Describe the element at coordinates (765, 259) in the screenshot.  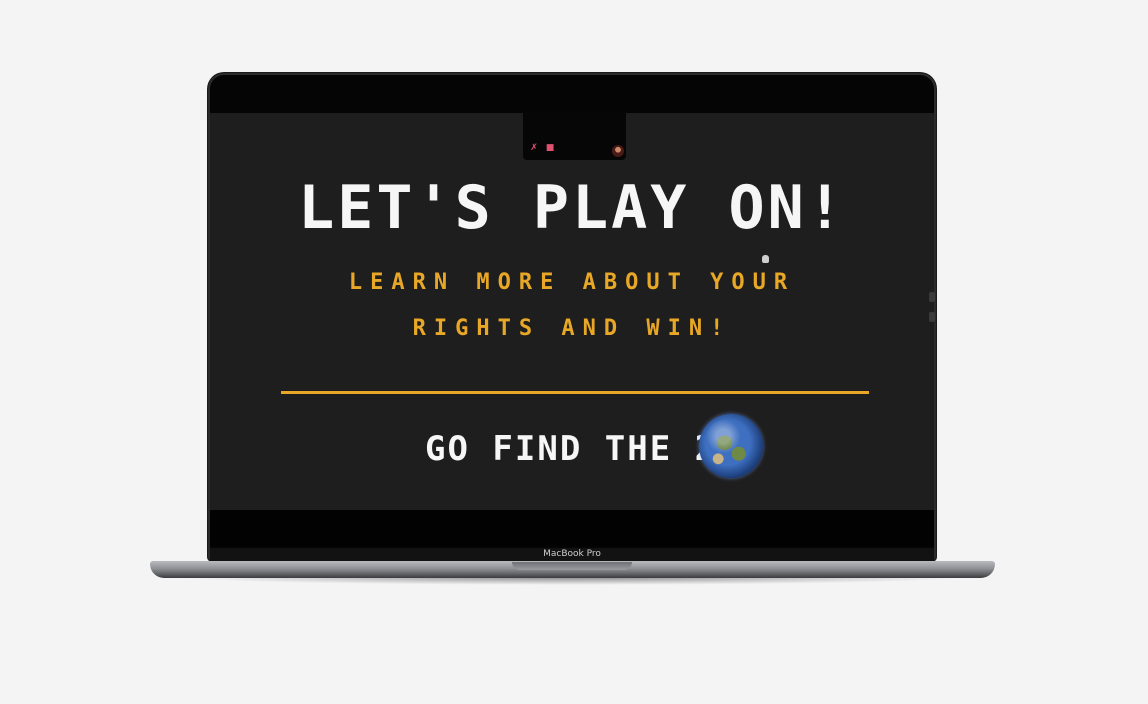
I see `mouse-cursor-icon` at that location.